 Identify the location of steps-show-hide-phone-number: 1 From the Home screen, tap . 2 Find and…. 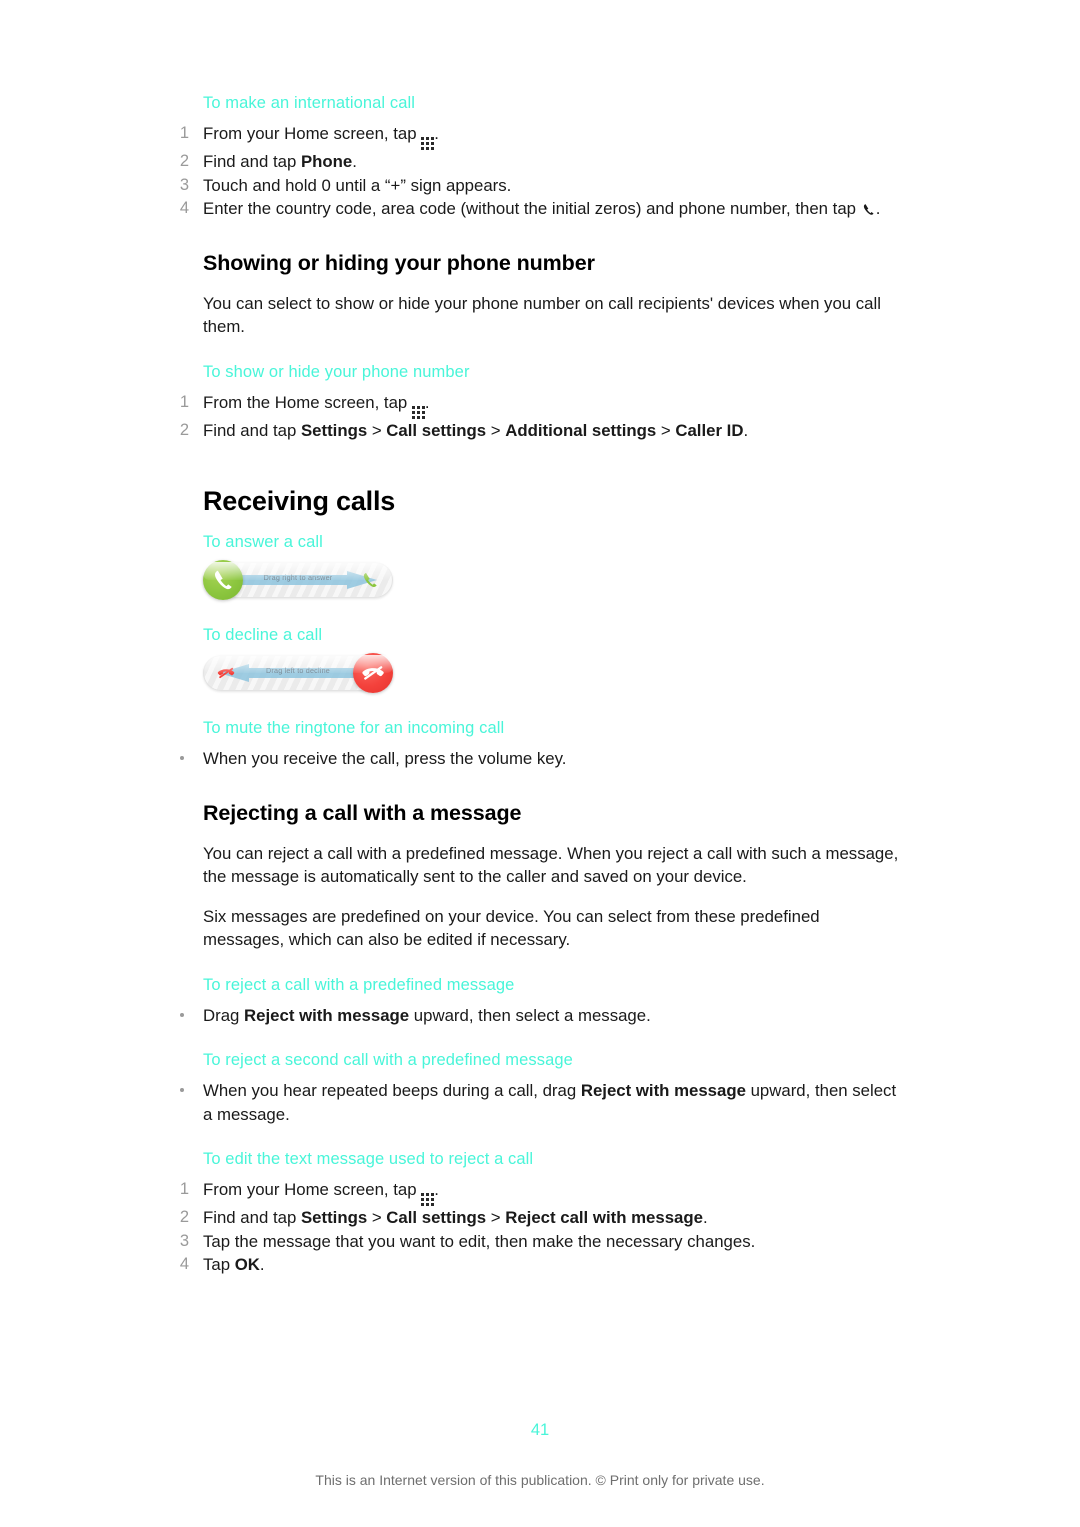
(540, 417).